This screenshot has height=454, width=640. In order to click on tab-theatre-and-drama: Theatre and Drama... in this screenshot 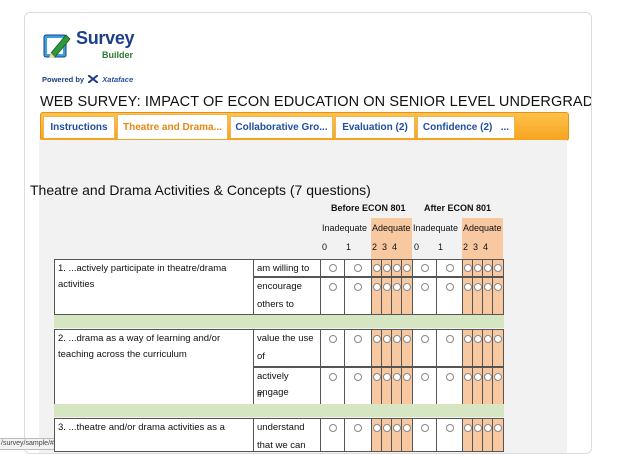, I will do `click(172, 126)`.